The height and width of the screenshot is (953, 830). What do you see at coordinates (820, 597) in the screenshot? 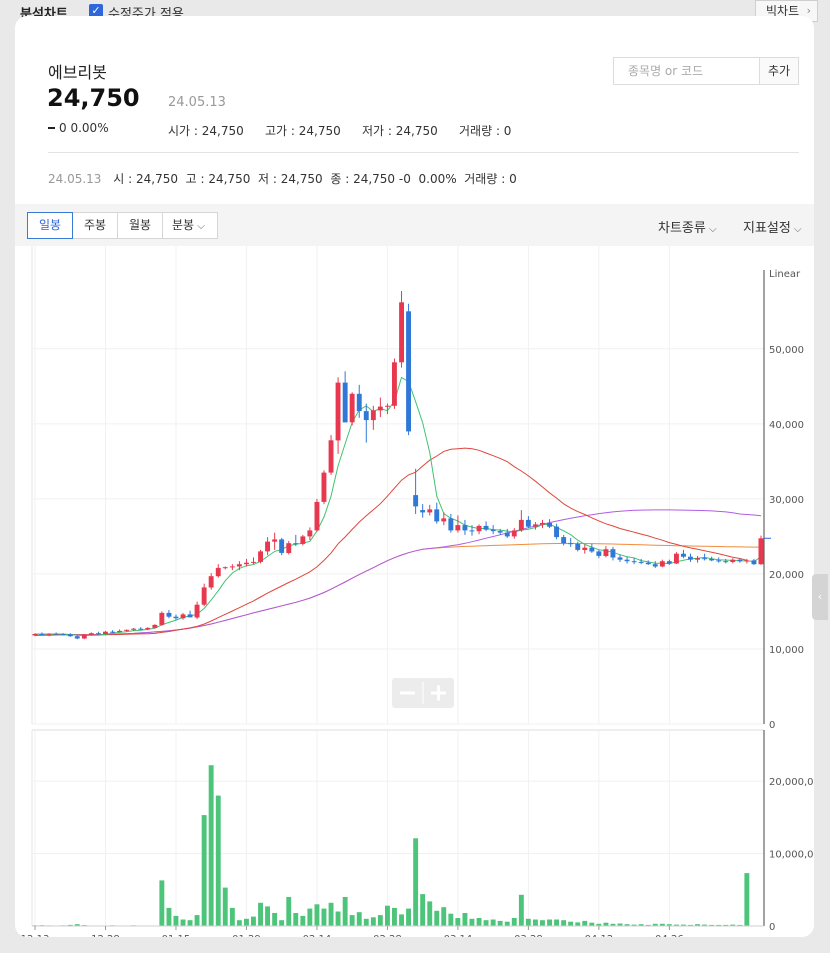
I see `panel-toggle-handle: ‹` at bounding box center [820, 597].